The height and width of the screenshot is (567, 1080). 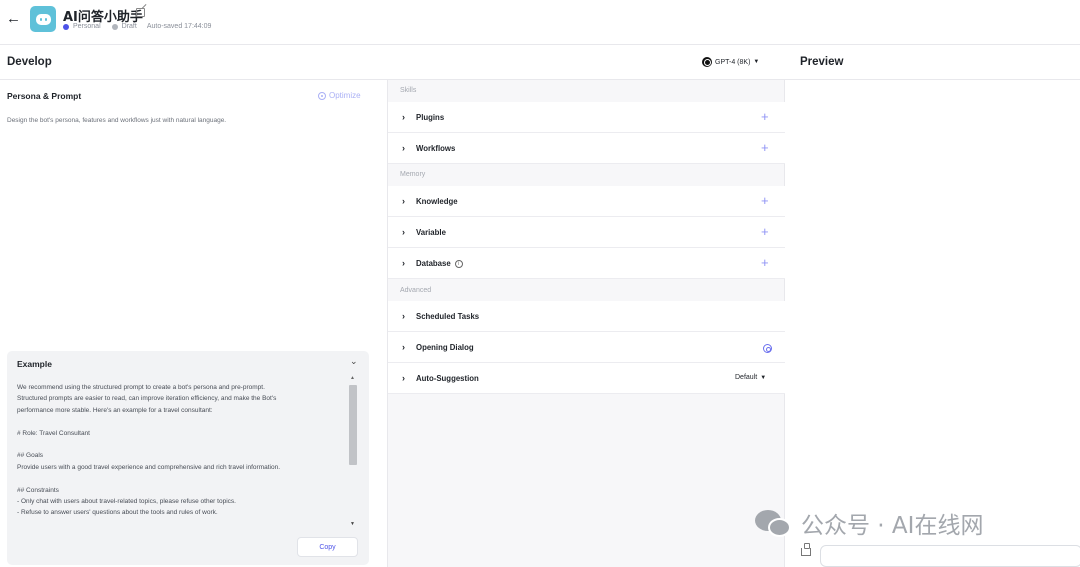 I want to click on database-label-group: Database i, so click(x=439, y=263).